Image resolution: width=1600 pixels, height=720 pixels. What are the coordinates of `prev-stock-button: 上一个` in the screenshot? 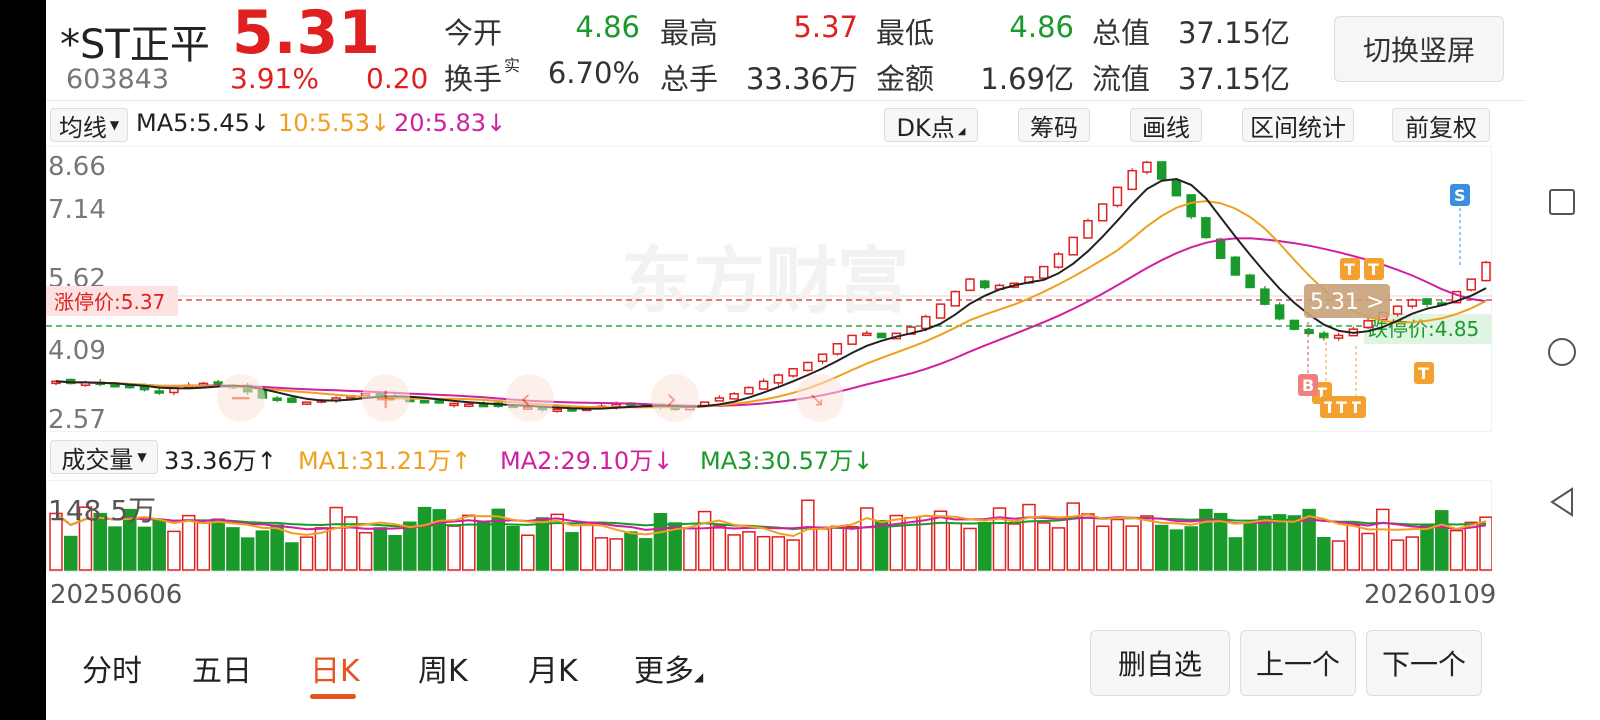 It's located at (1298, 663).